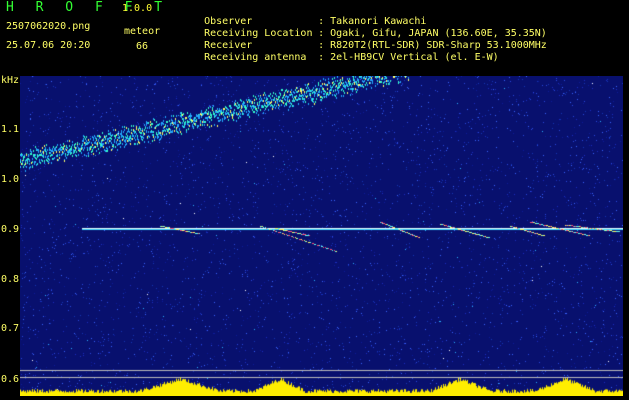 Image resolution: width=629 pixels, height=400 pixels. I want to click on antenna-key: Receiving antenna, so click(255, 57).